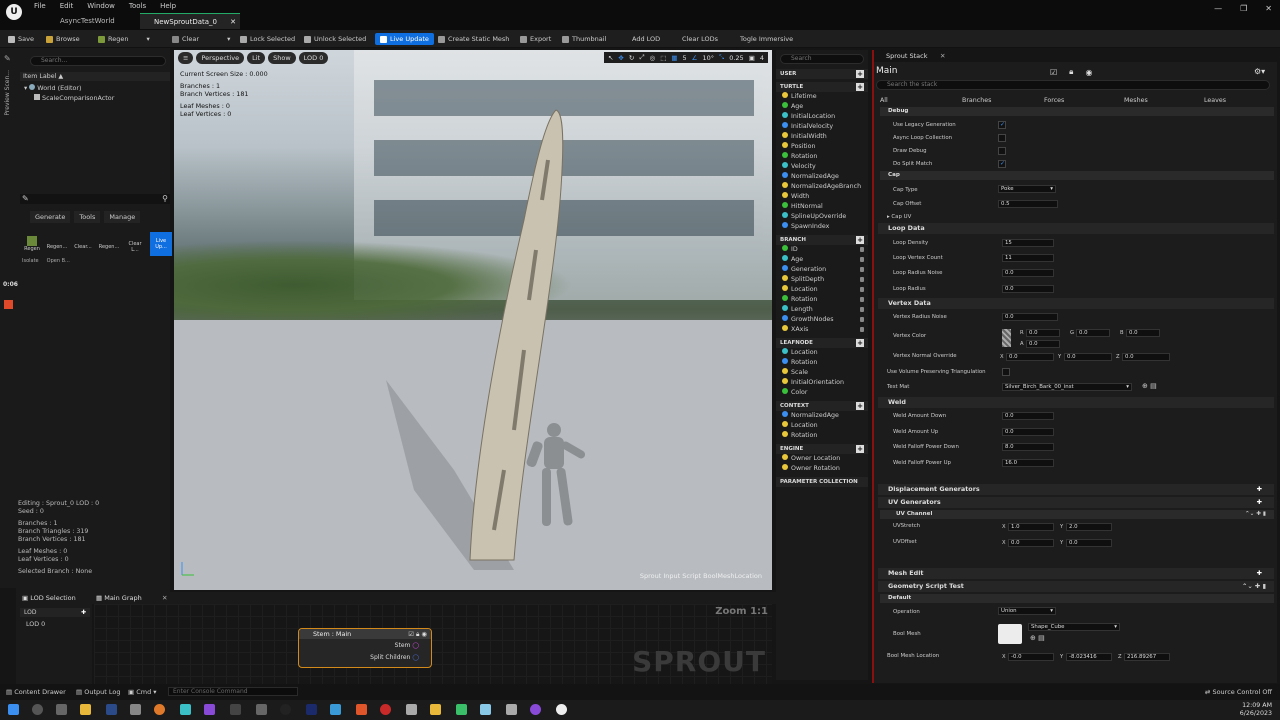 The height and width of the screenshot is (720, 1280). I want to click on tab-branches: Branches, so click(976, 100).